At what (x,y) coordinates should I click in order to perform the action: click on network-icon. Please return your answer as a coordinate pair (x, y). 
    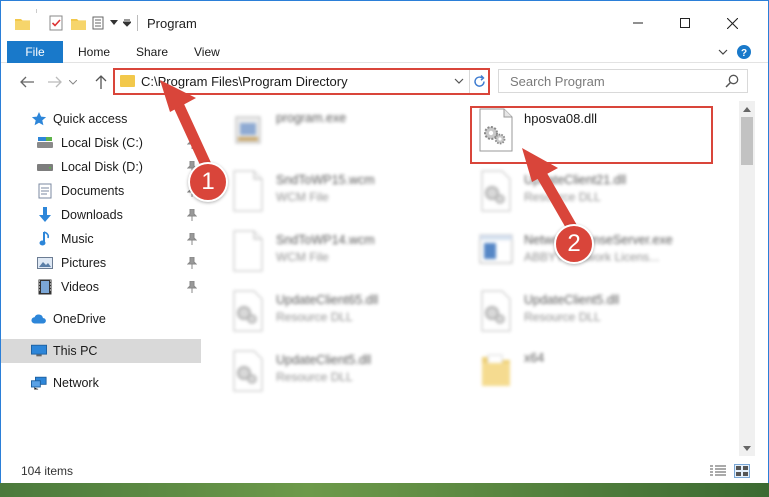
    Looking at the image, I should click on (39, 383).